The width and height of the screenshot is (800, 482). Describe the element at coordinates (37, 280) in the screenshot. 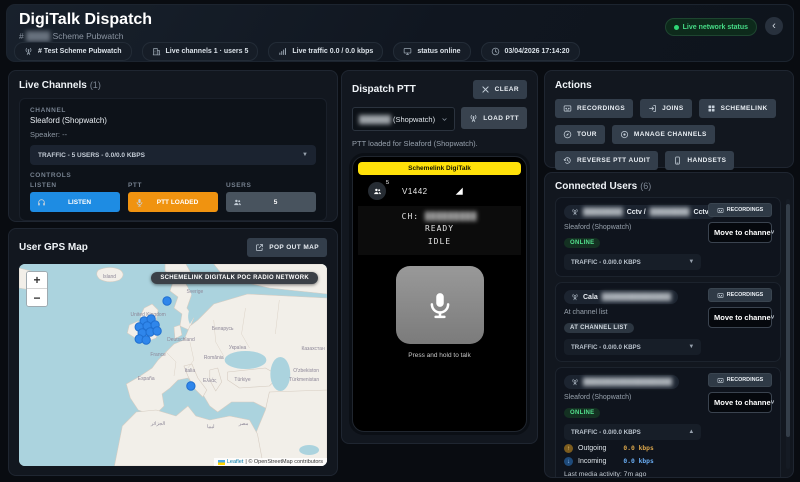

I see `zoom-in-button: +` at that location.